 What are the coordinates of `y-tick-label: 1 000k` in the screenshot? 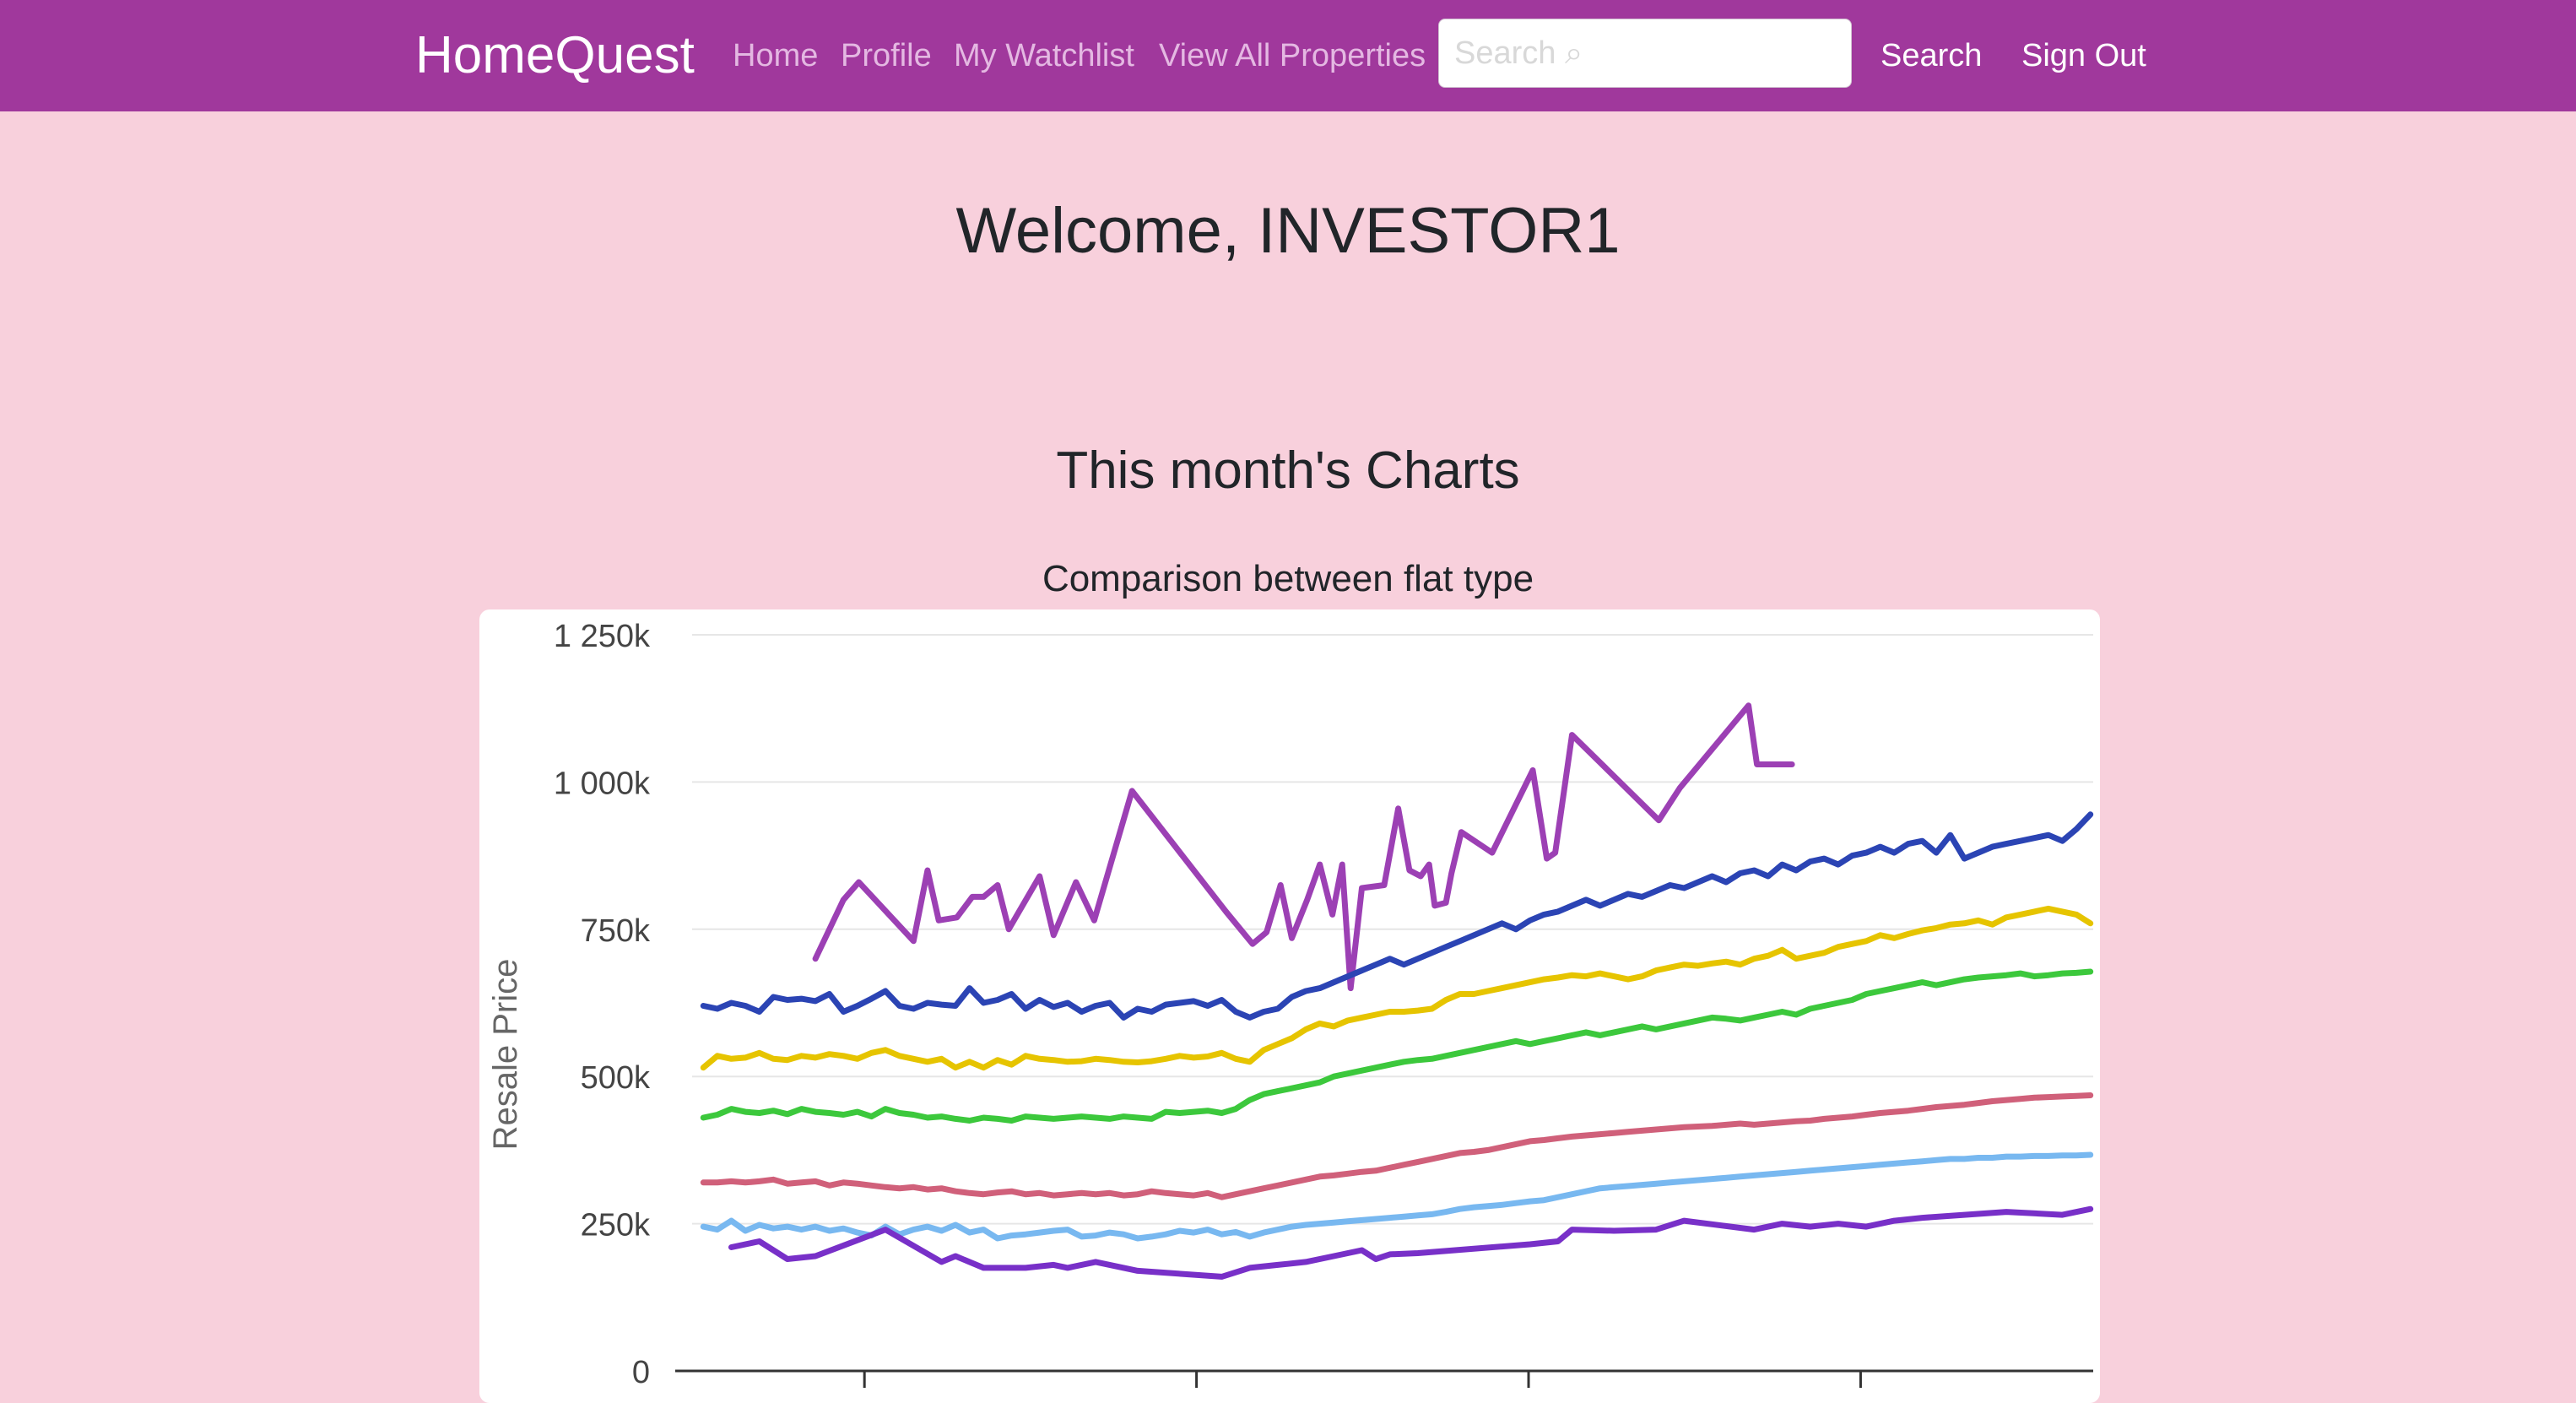 It's located at (602, 783).